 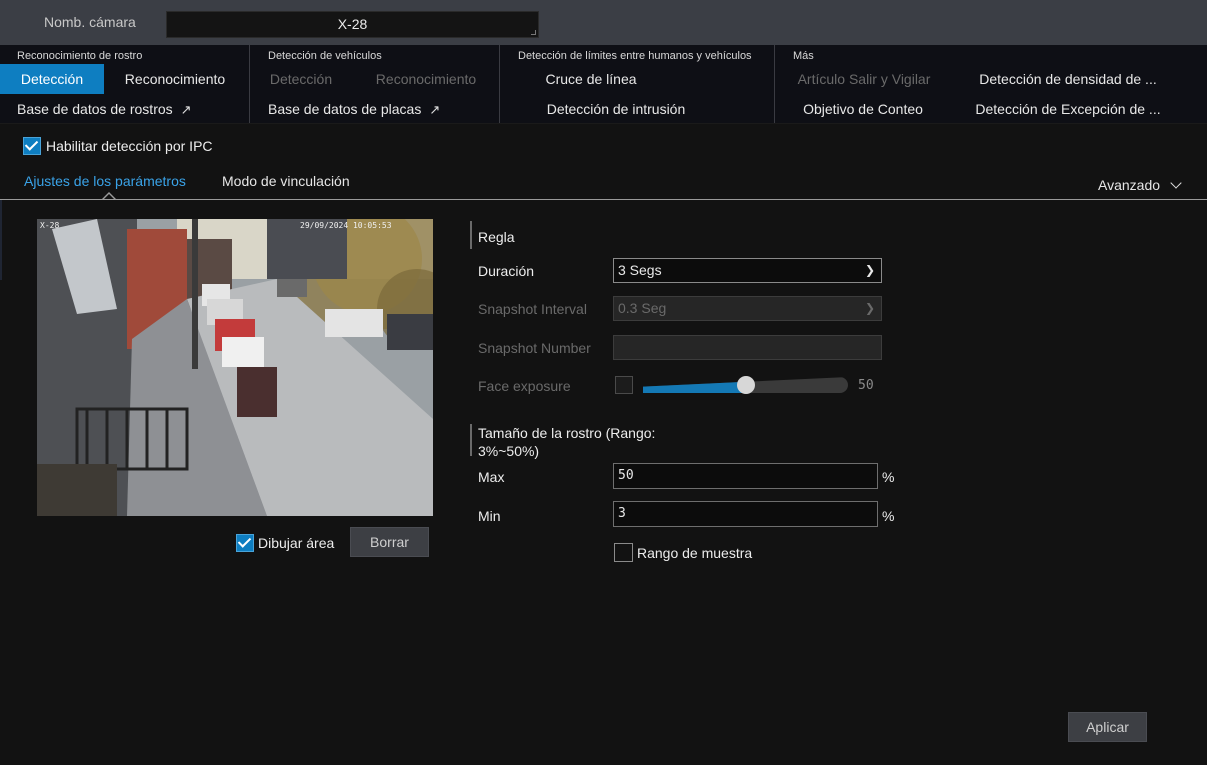 What do you see at coordinates (532, 309) in the screenshot?
I see `snapshot-interval-label: Snapshot Interval` at bounding box center [532, 309].